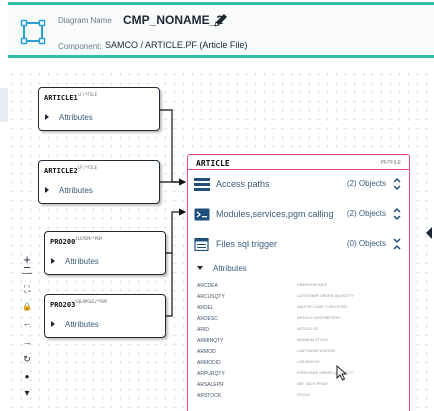  I want to click on attribute-description: DELETE CODE Y=DELETED, so click(322, 307).